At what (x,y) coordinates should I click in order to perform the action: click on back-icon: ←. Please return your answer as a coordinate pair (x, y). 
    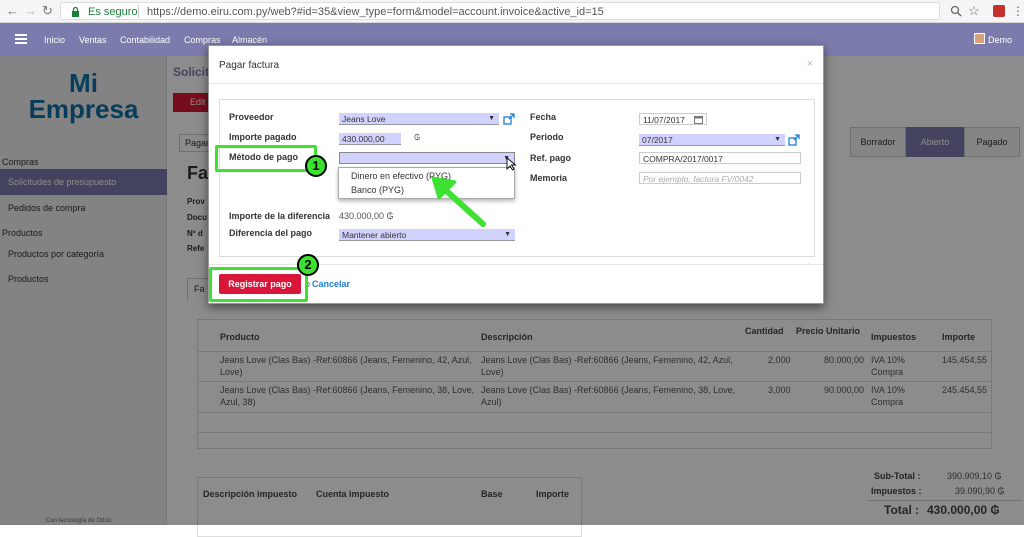
    Looking at the image, I should click on (12, 11).